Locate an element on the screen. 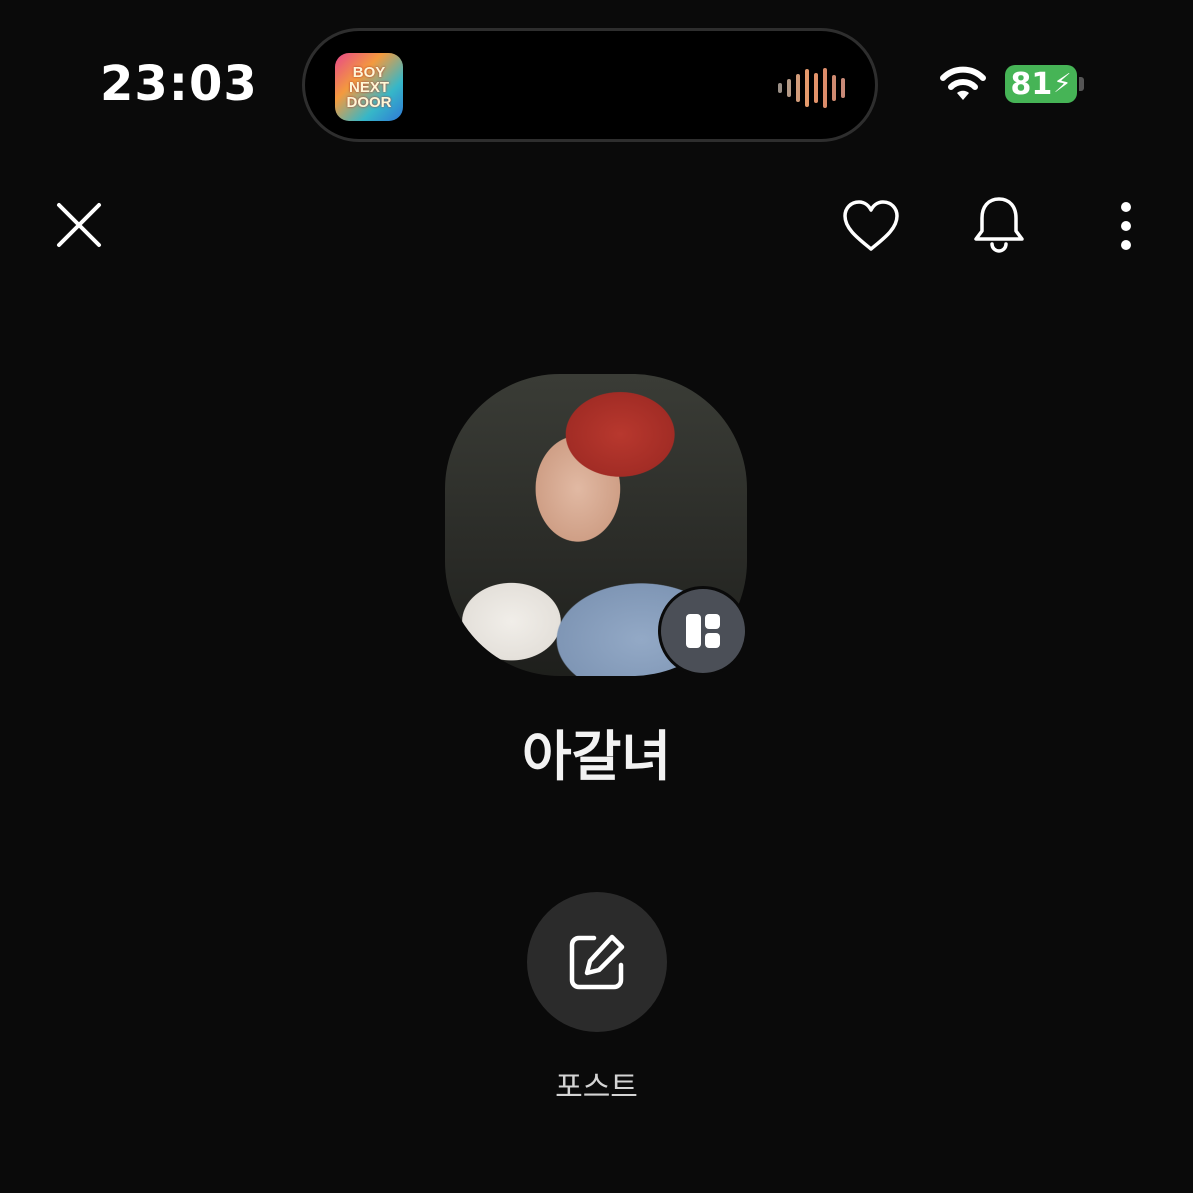  app-icon-text-line: DOOR is located at coordinates (369, 102).